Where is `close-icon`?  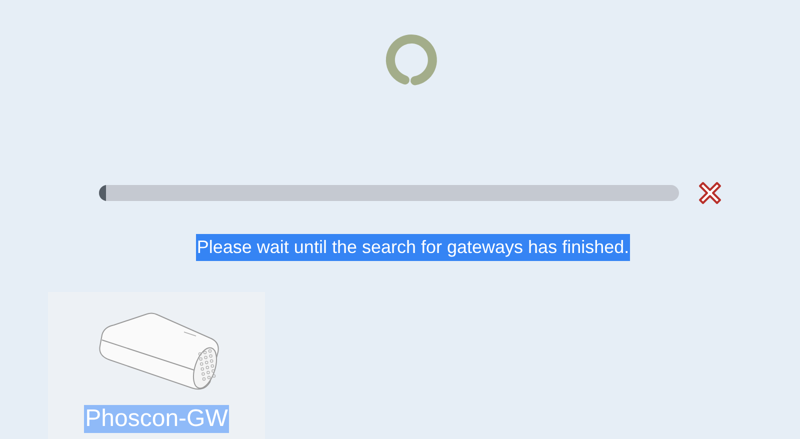 close-icon is located at coordinates (710, 193).